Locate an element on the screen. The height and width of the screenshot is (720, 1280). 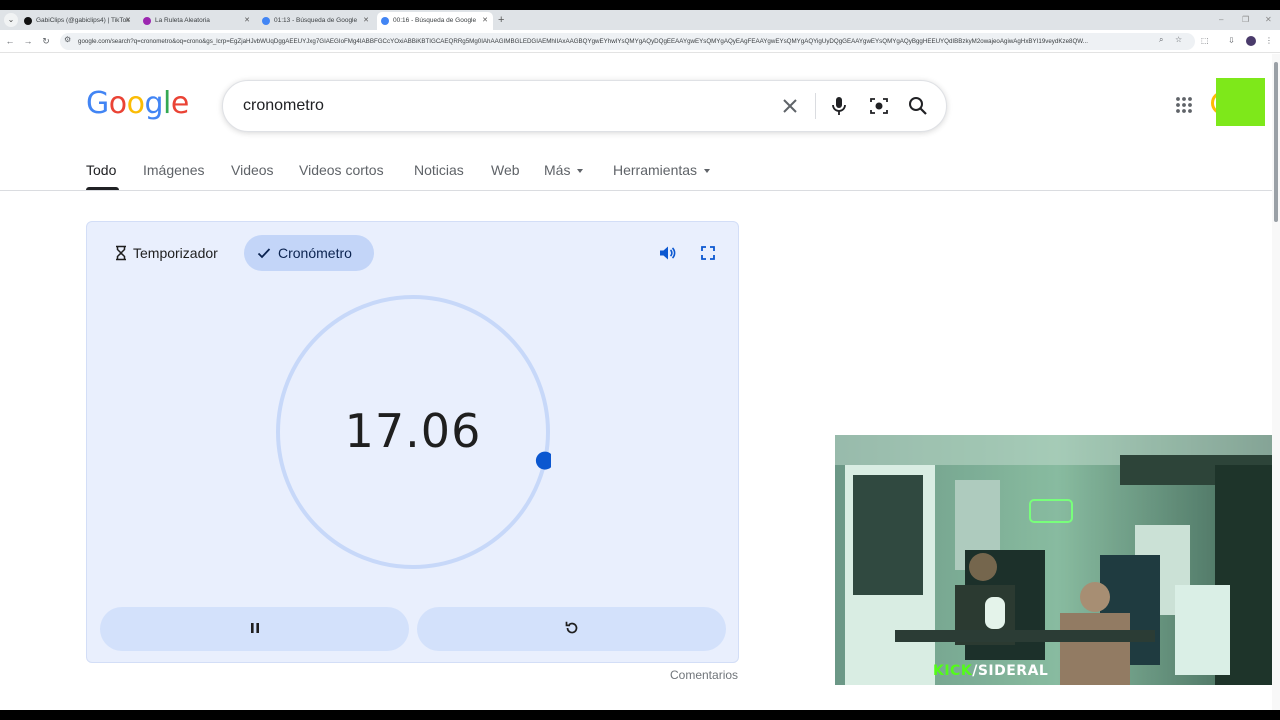
roulette-icon is located at coordinates (147, 21).